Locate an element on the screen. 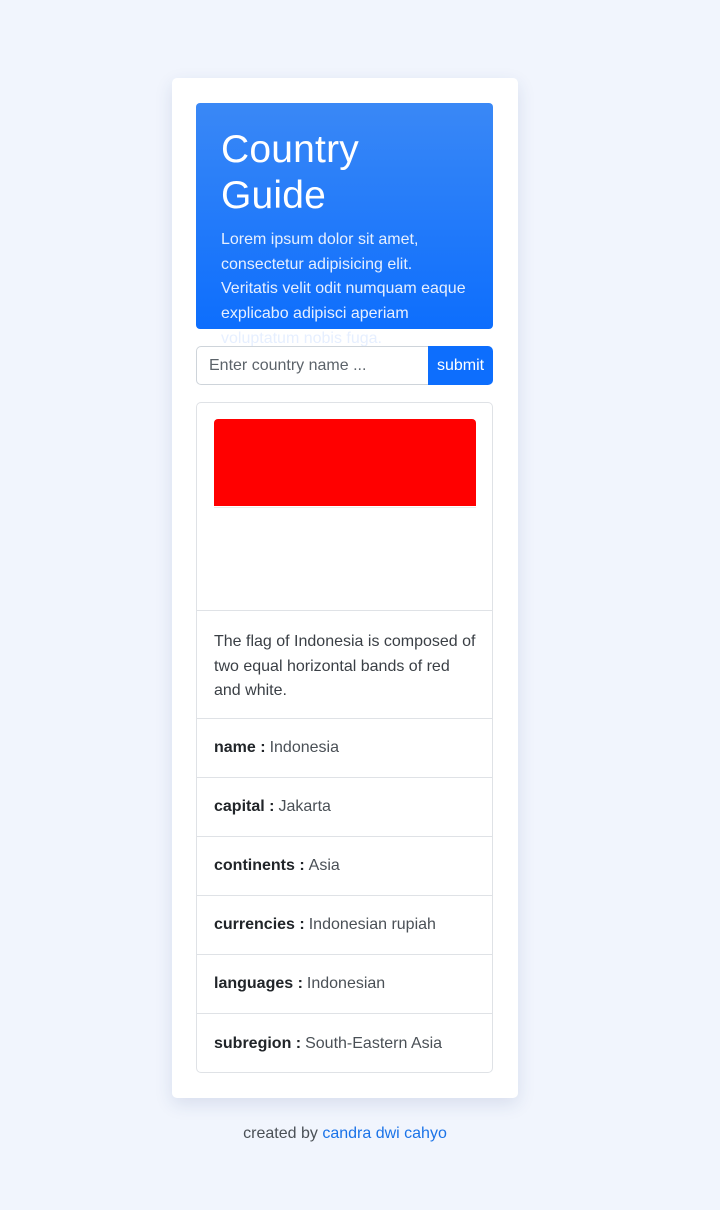  info-key: continents : is located at coordinates (259, 865).